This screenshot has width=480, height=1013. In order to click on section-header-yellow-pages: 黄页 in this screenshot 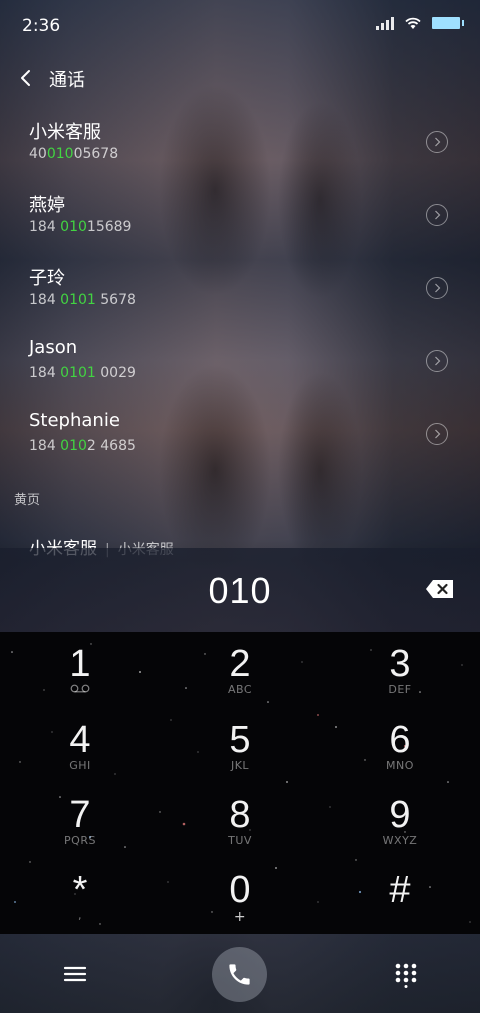, I will do `click(27, 500)`.